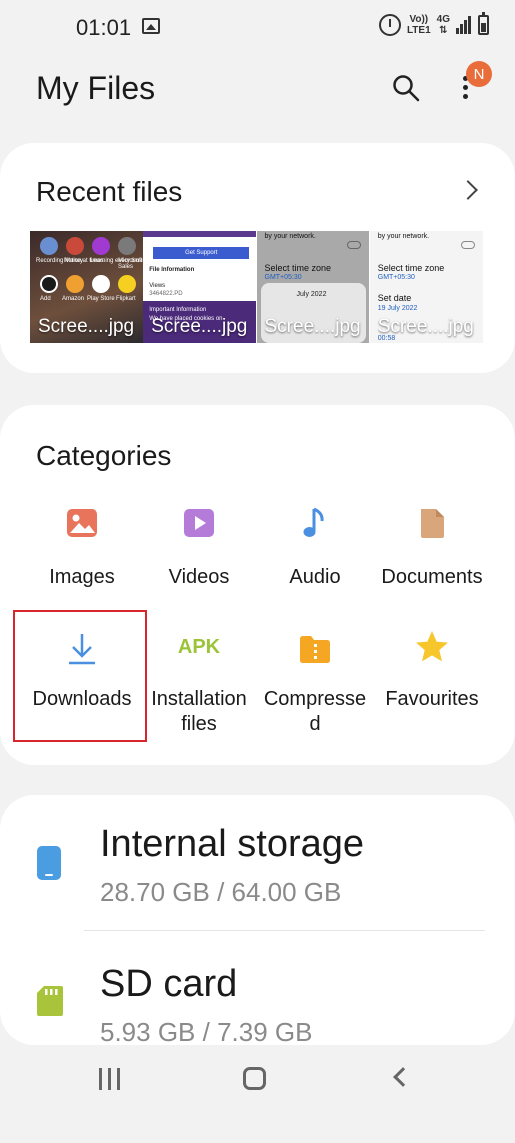  Describe the element at coordinates (232, 844) in the screenshot. I see `storage-name: Internal storage` at that location.